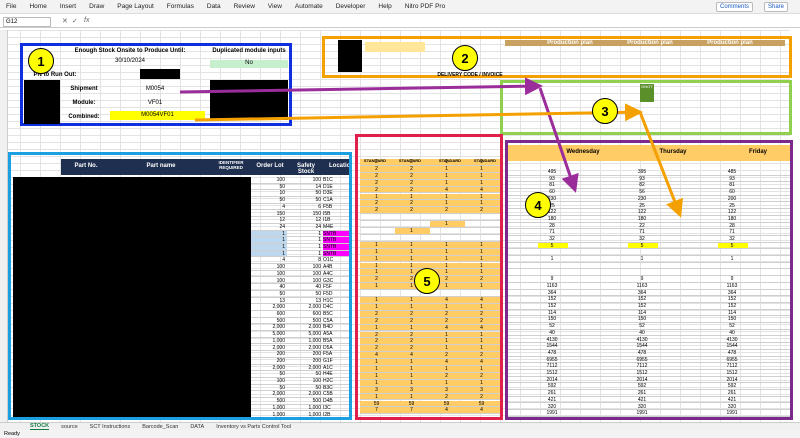  What do you see at coordinates (40, 426) in the screenshot?
I see `sheet-tab: STOCK` at bounding box center [40, 426].